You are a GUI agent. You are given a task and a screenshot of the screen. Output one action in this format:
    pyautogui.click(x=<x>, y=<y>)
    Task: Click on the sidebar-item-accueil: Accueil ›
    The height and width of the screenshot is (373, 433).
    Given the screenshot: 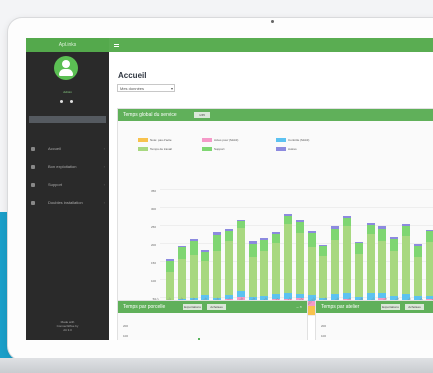 What is the action you would take?
    pyautogui.click(x=68, y=149)
    